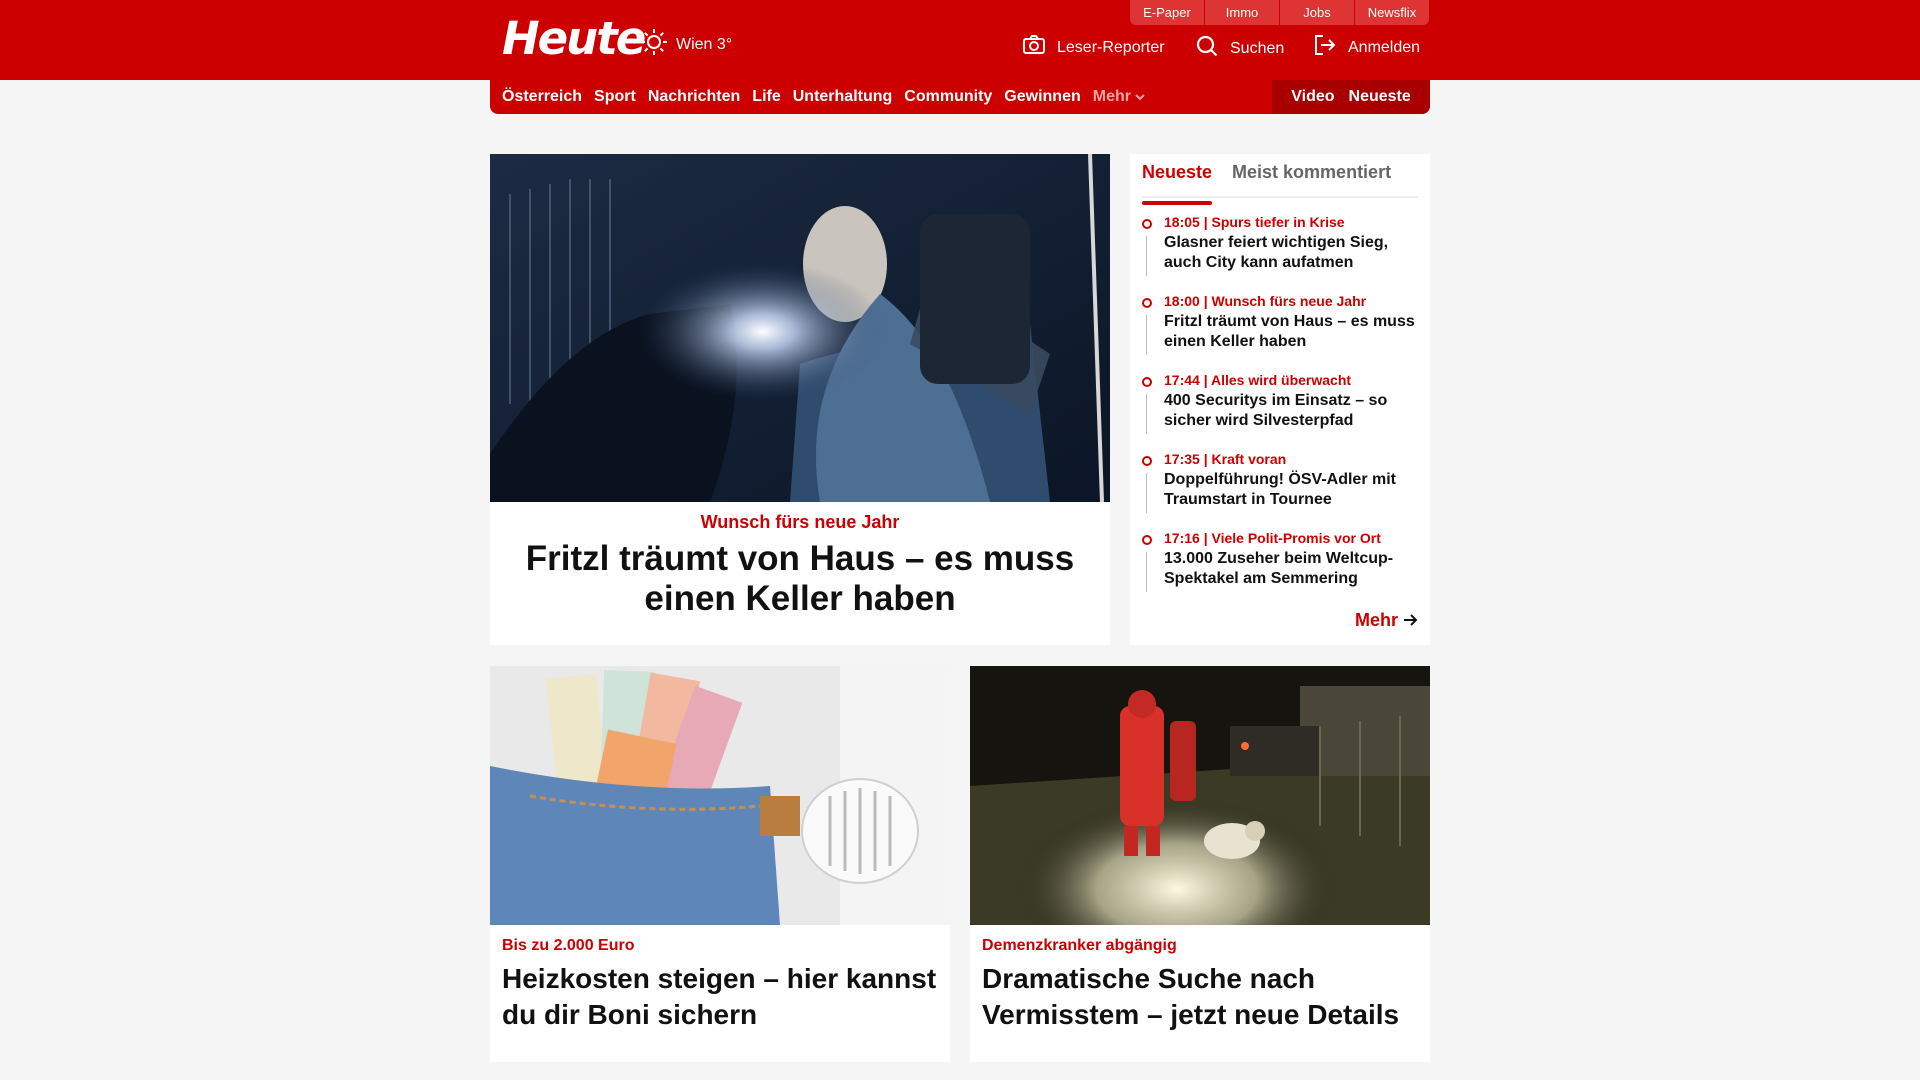 This screenshot has width=1920, height=1080. Describe the element at coordinates (658, 44) in the screenshot. I see `sun-icon` at that location.